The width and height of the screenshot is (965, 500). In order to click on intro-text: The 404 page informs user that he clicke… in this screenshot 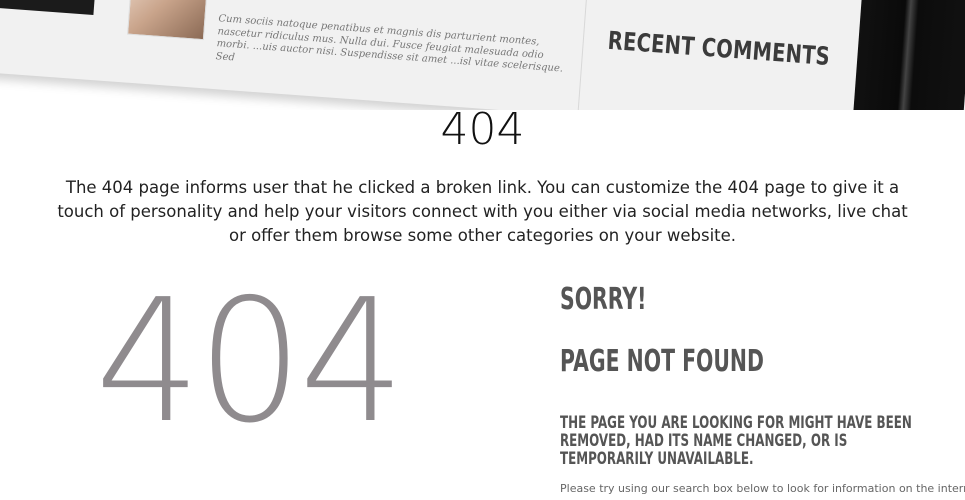, I will do `click(482, 211)`.